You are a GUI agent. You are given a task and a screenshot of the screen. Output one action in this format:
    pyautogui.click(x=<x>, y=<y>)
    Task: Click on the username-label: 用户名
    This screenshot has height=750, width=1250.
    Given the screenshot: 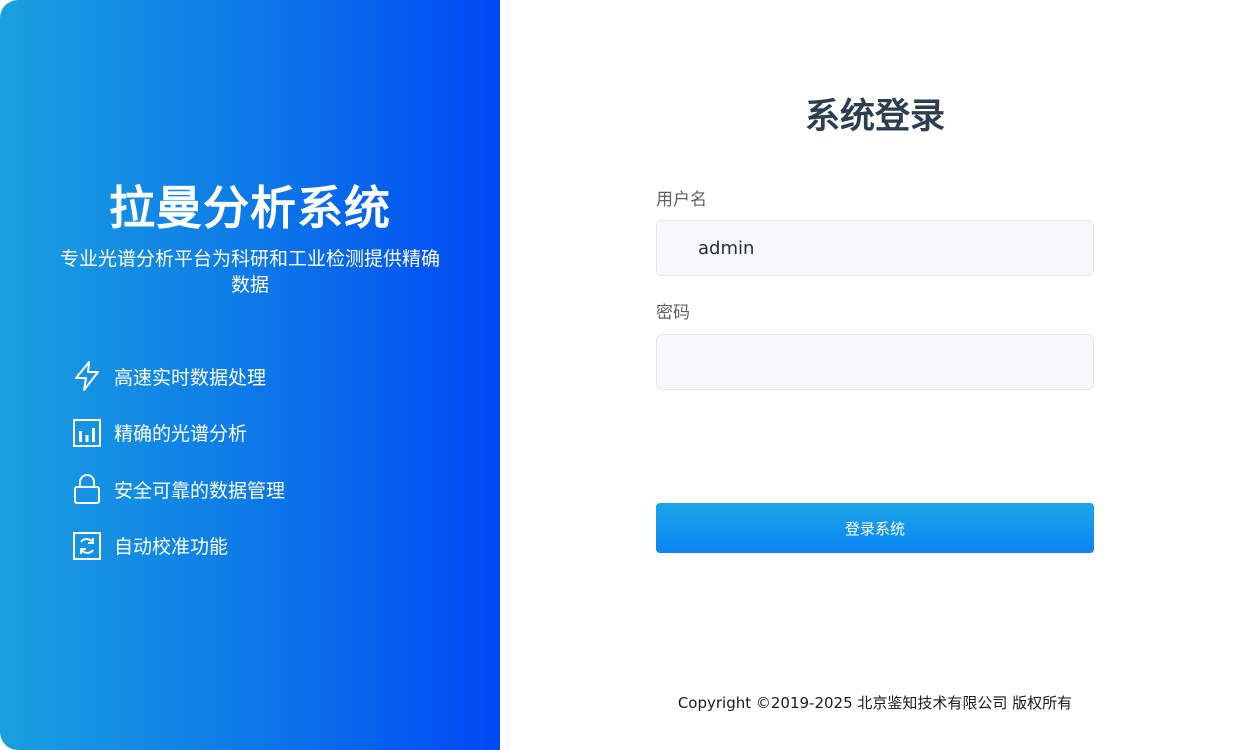 What is the action you would take?
    pyautogui.click(x=681, y=200)
    